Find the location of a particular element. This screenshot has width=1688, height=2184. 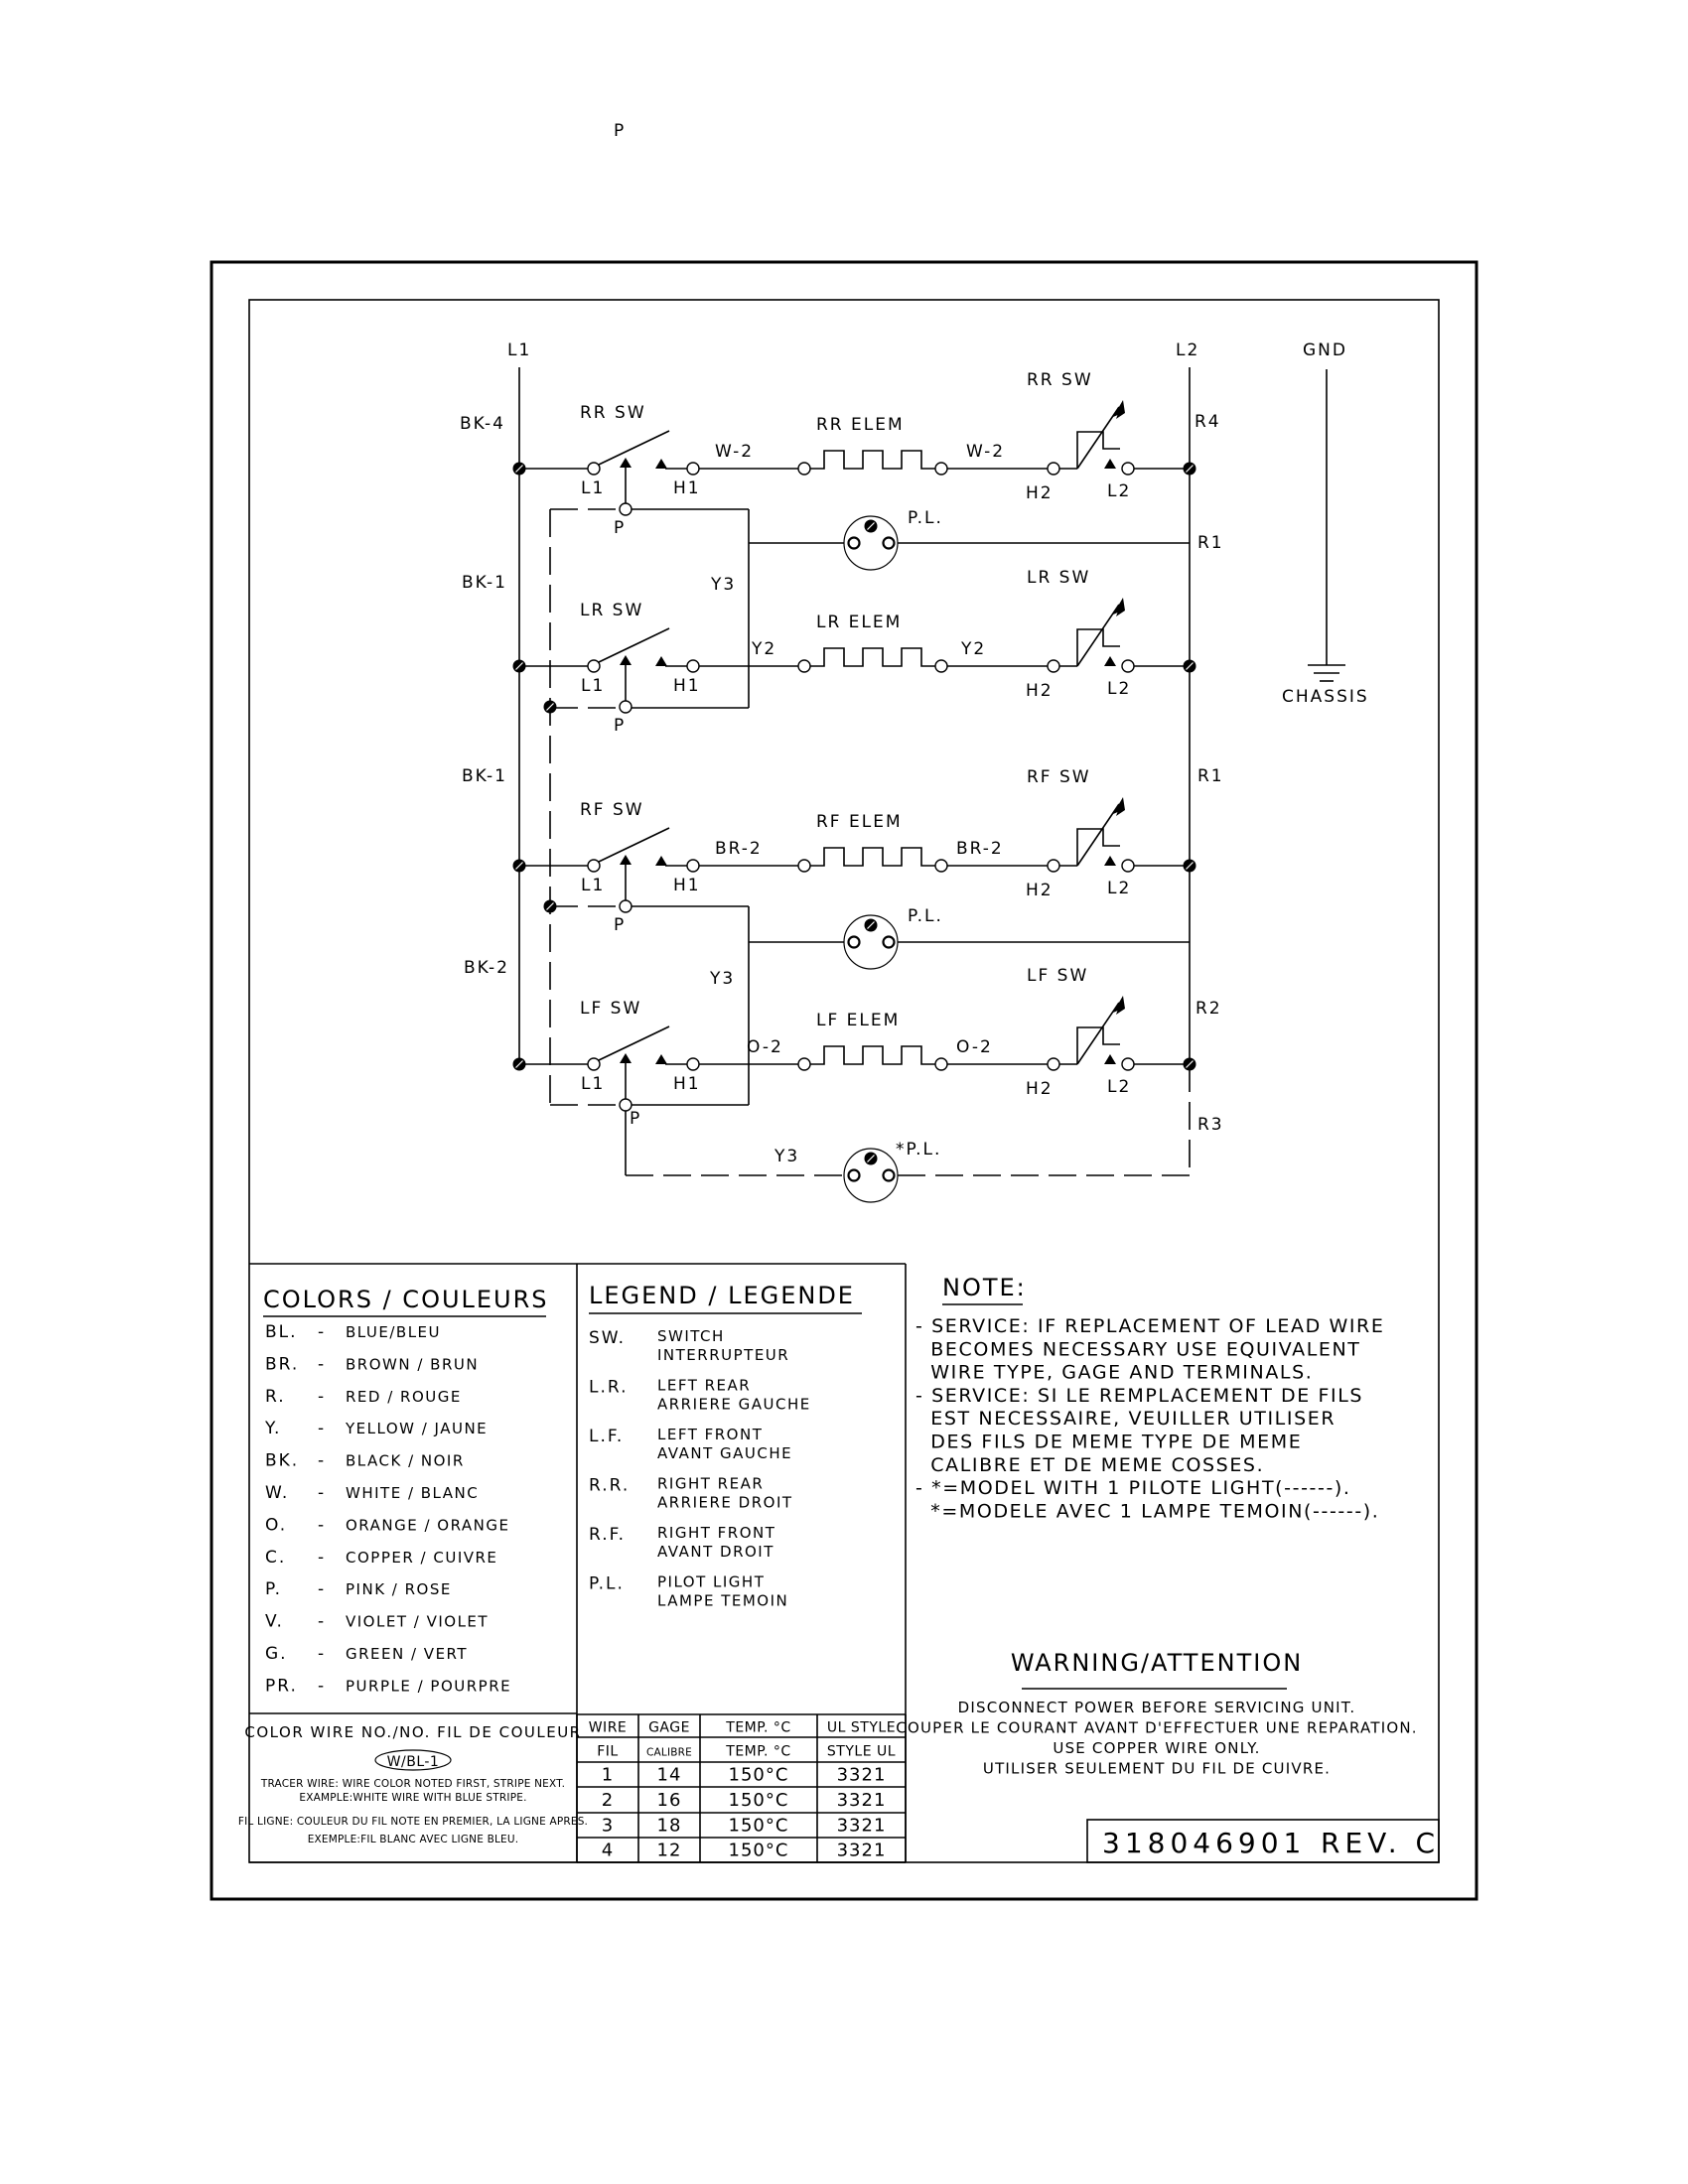

color-item: W. - WHITE / BLANC is located at coordinates (371, 1493).